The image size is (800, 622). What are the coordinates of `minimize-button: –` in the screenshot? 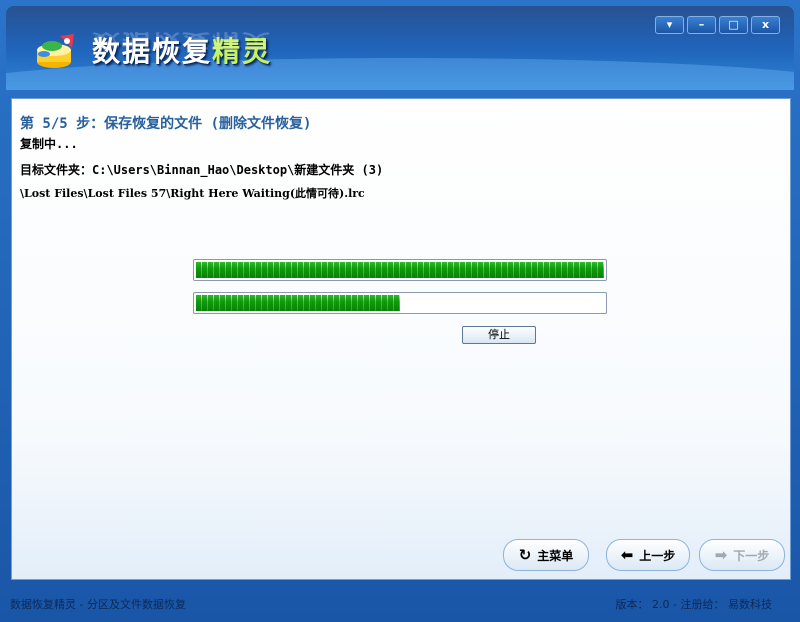 It's located at (701, 25).